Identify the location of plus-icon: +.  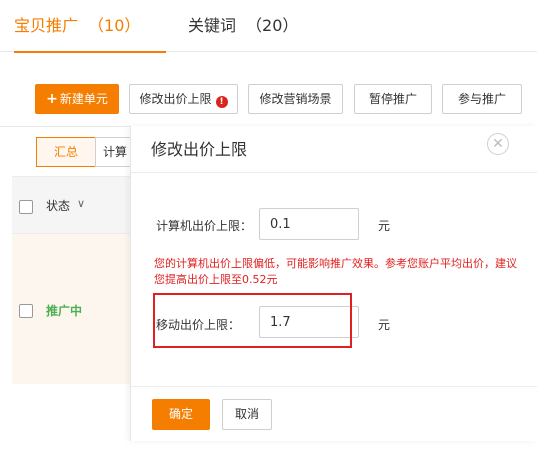
(52, 99).